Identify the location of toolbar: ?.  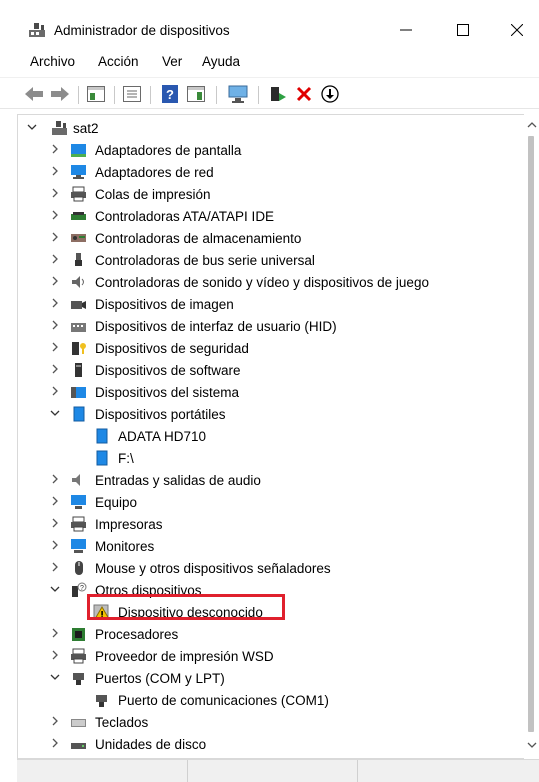
(269, 93).